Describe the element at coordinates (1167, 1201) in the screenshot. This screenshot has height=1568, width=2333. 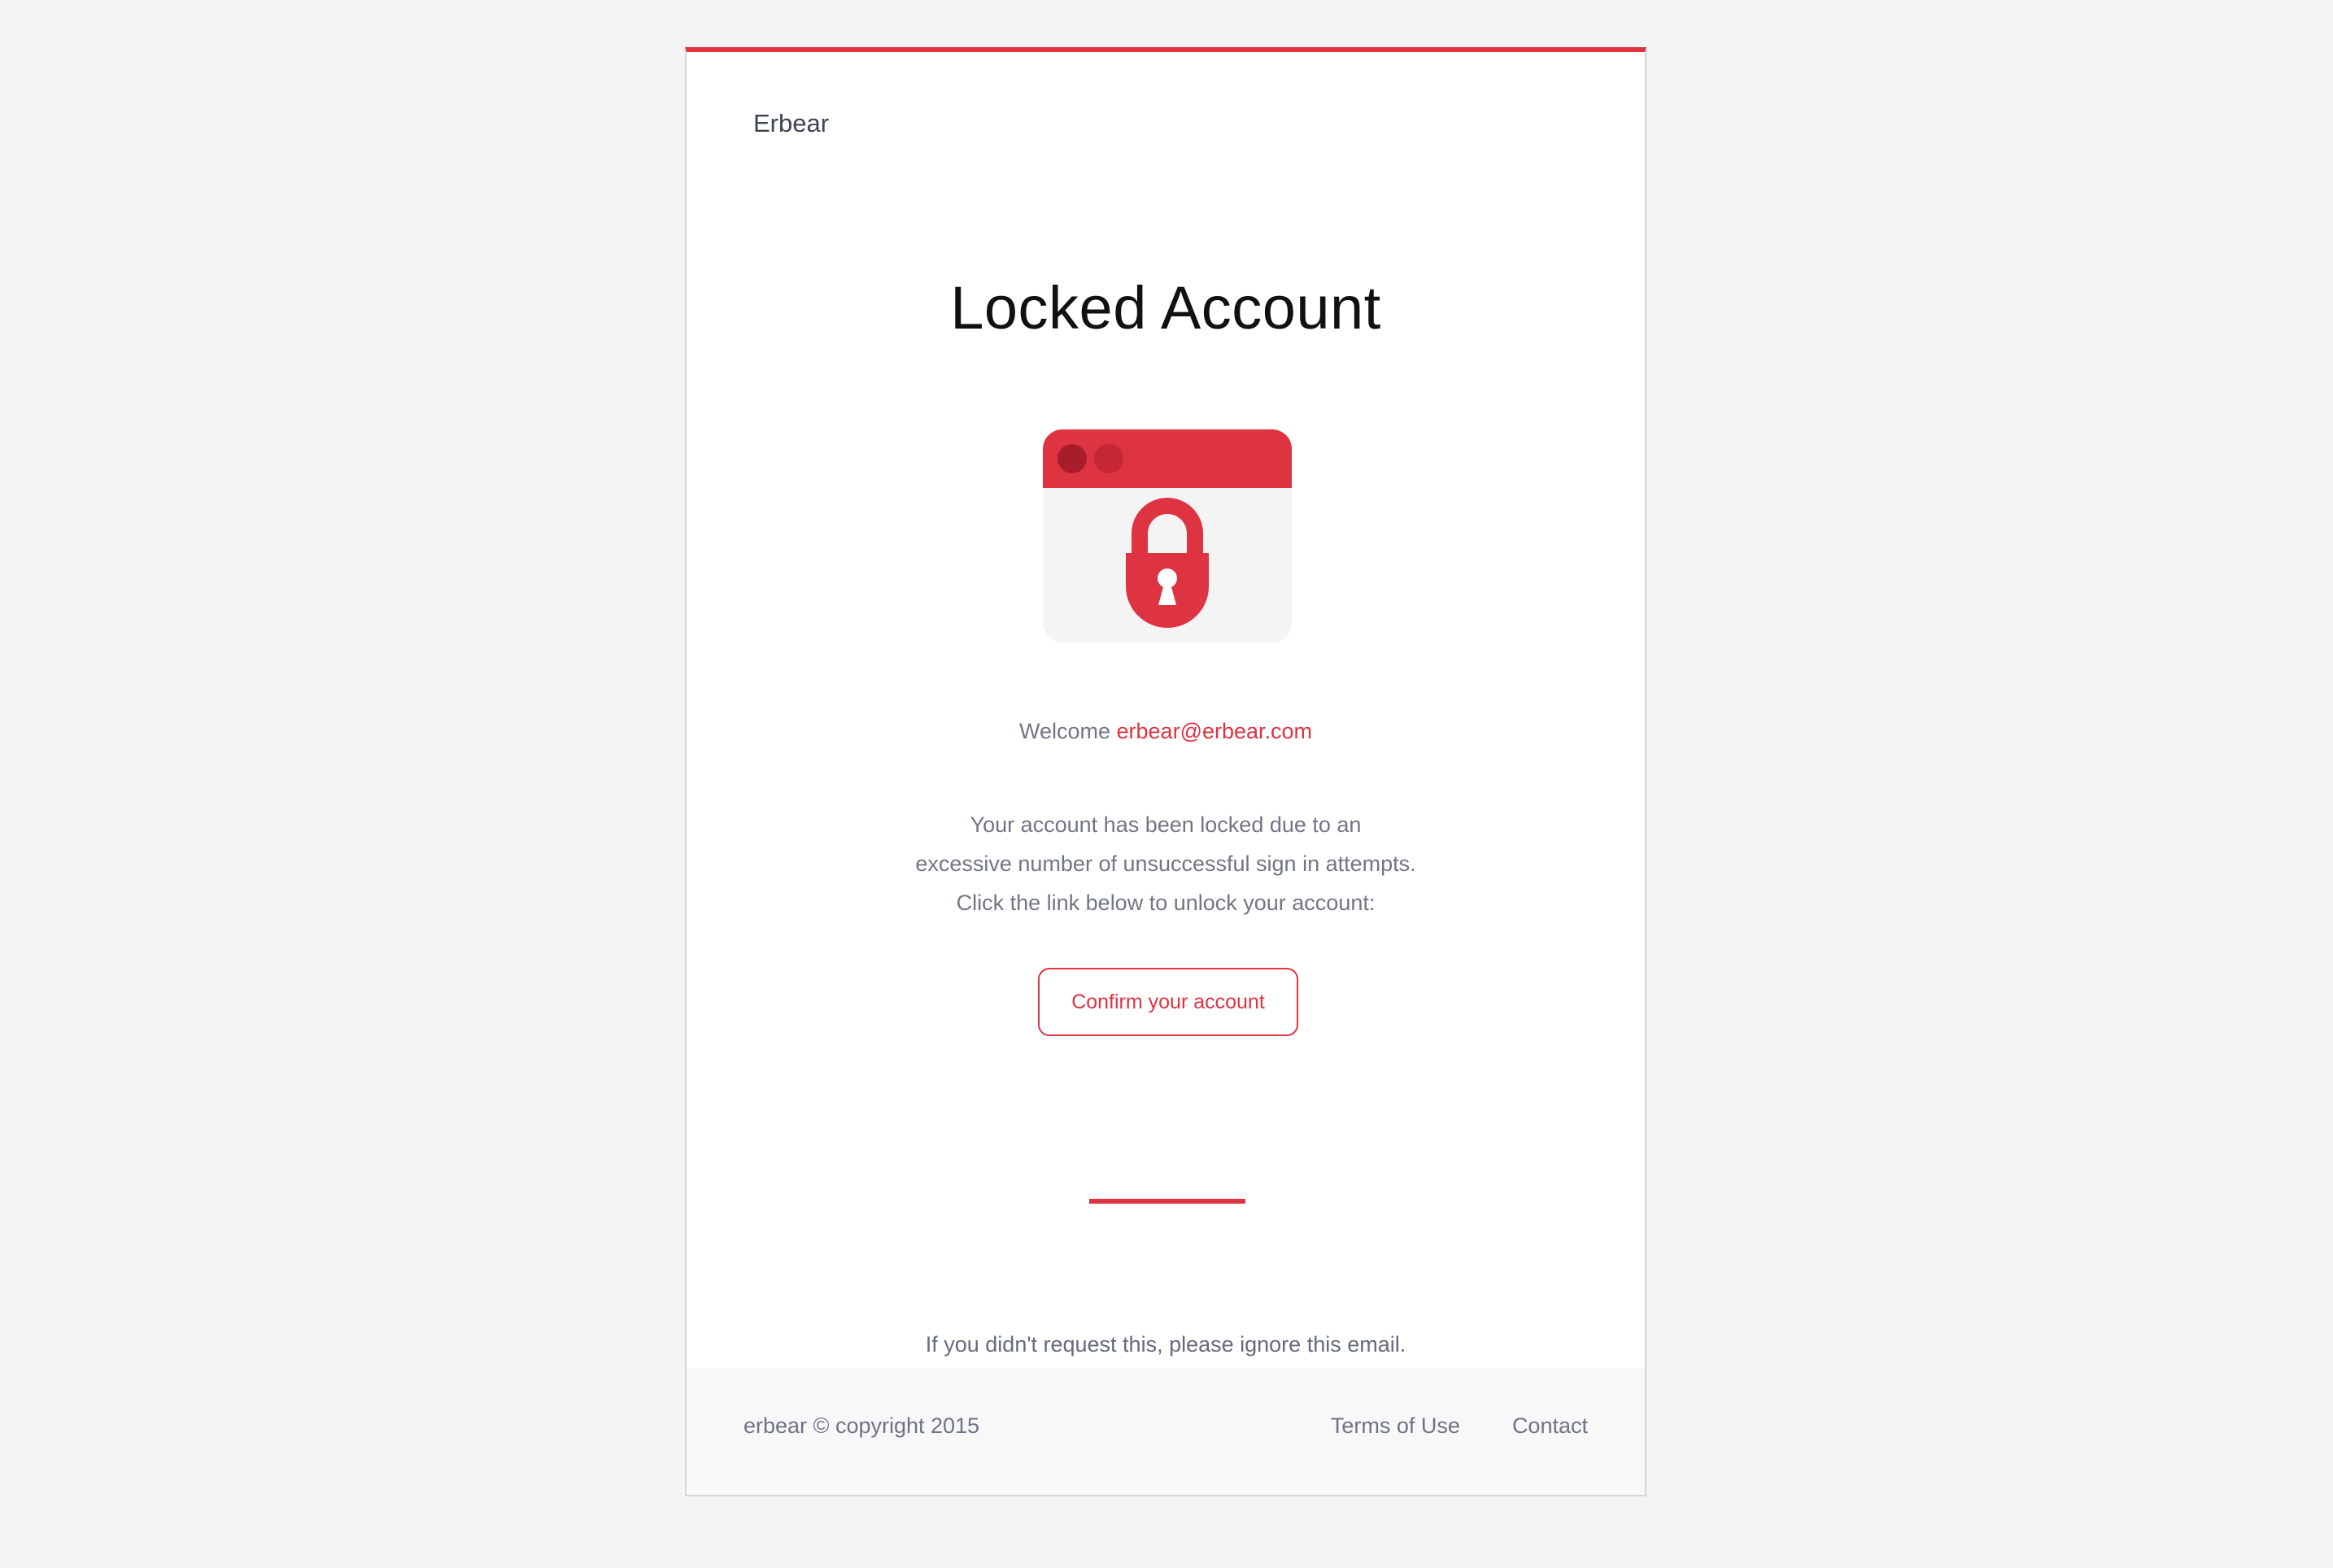
I see `divider` at that location.